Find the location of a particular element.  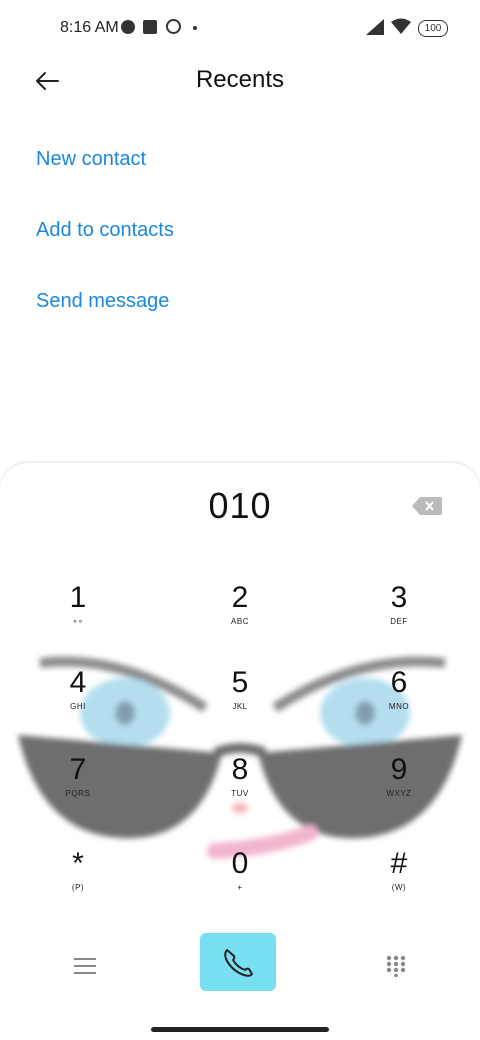

add-to-contacts-link: Add to contacts is located at coordinates (105, 230).